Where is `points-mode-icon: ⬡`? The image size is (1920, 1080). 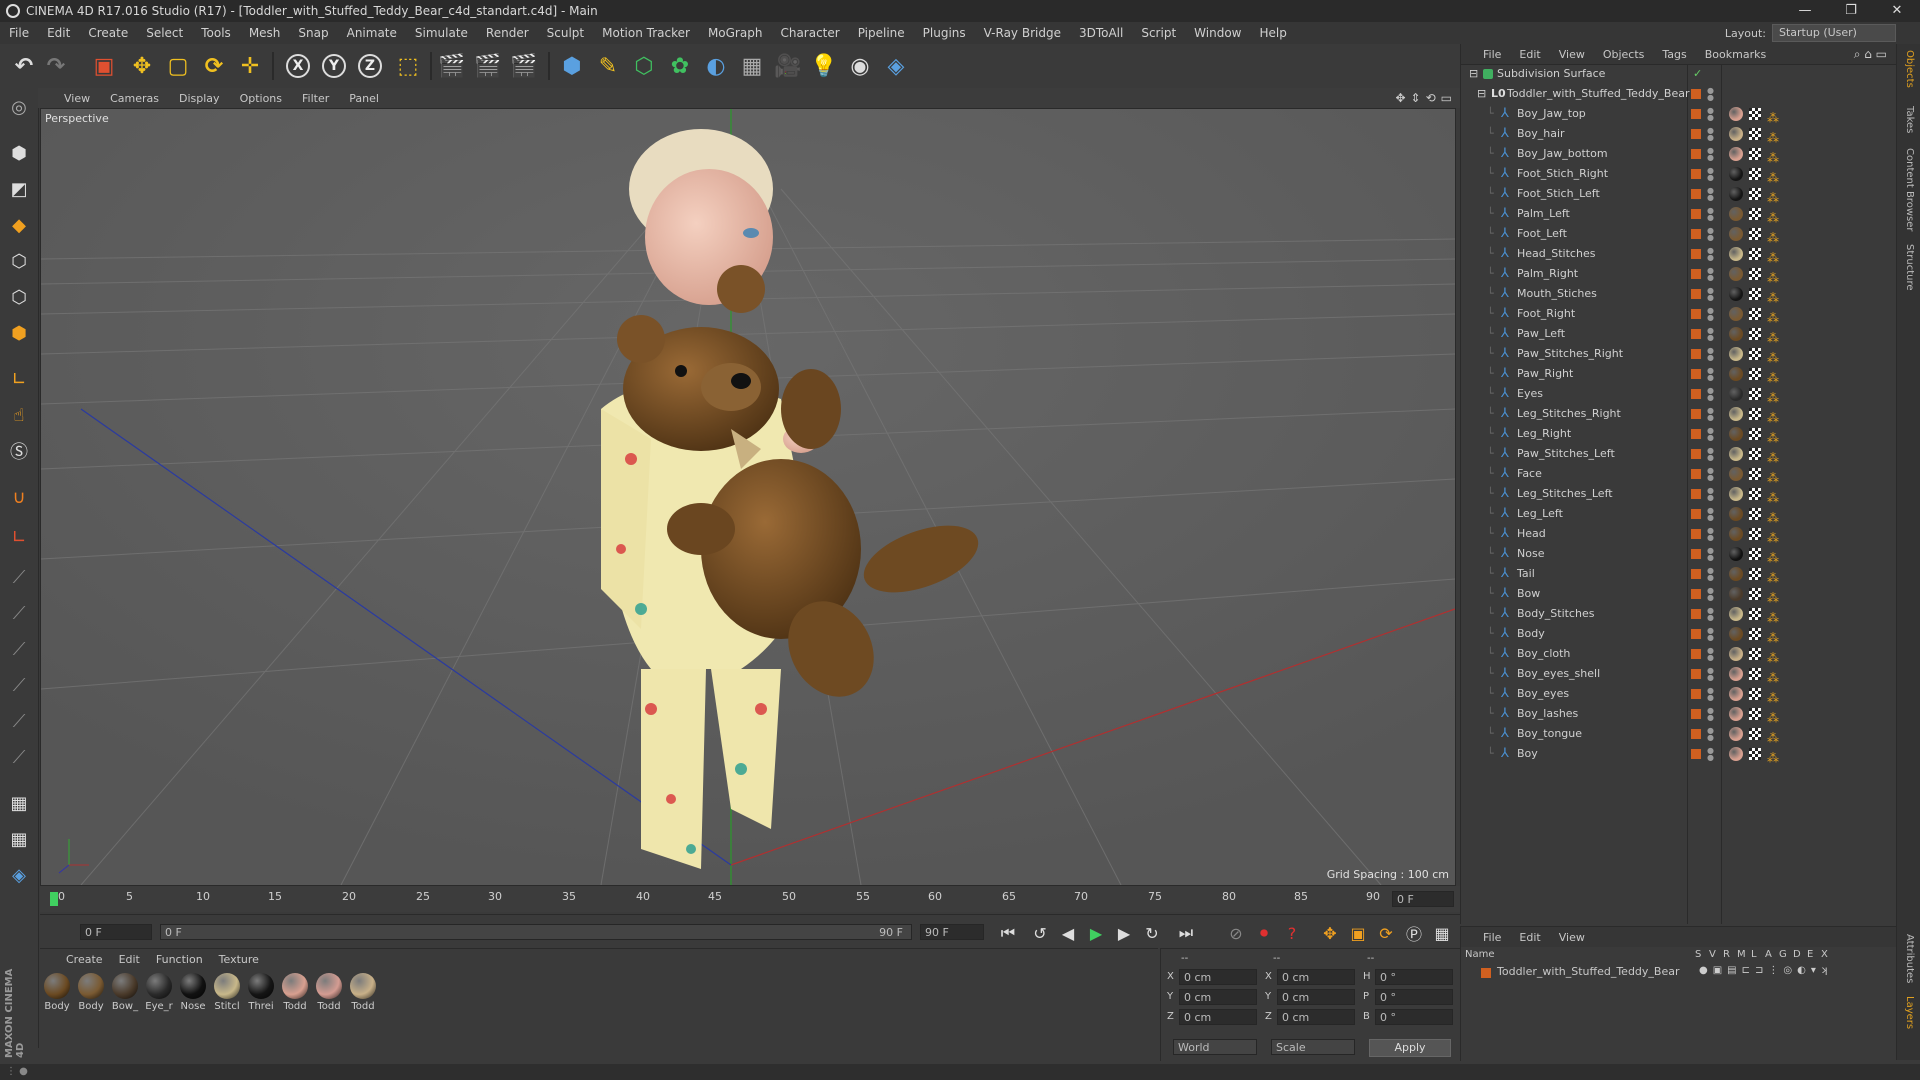
points-mode-icon: ⬡ is located at coordinates (19, 261).